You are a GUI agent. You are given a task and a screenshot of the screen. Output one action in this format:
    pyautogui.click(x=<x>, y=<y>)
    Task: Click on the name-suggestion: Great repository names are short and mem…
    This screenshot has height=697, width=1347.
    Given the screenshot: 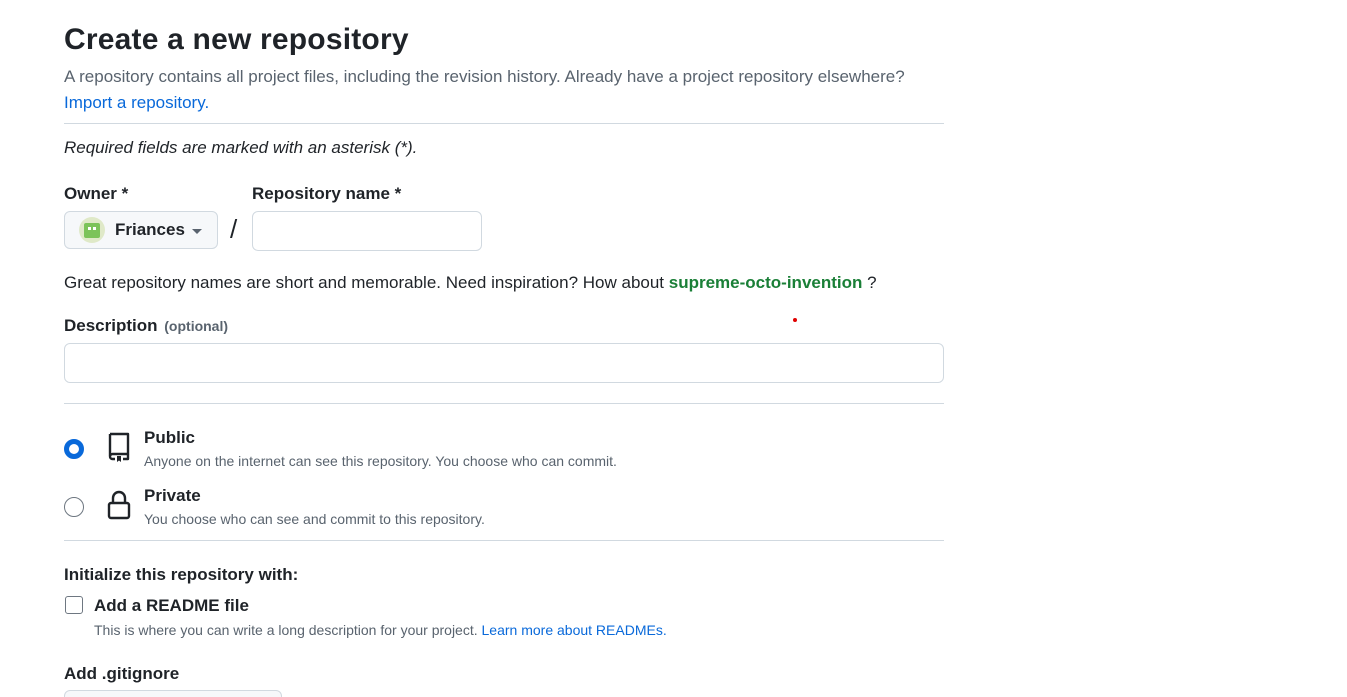 What is the action you would take?
    pyautogui.click(x=470, y=283)
    